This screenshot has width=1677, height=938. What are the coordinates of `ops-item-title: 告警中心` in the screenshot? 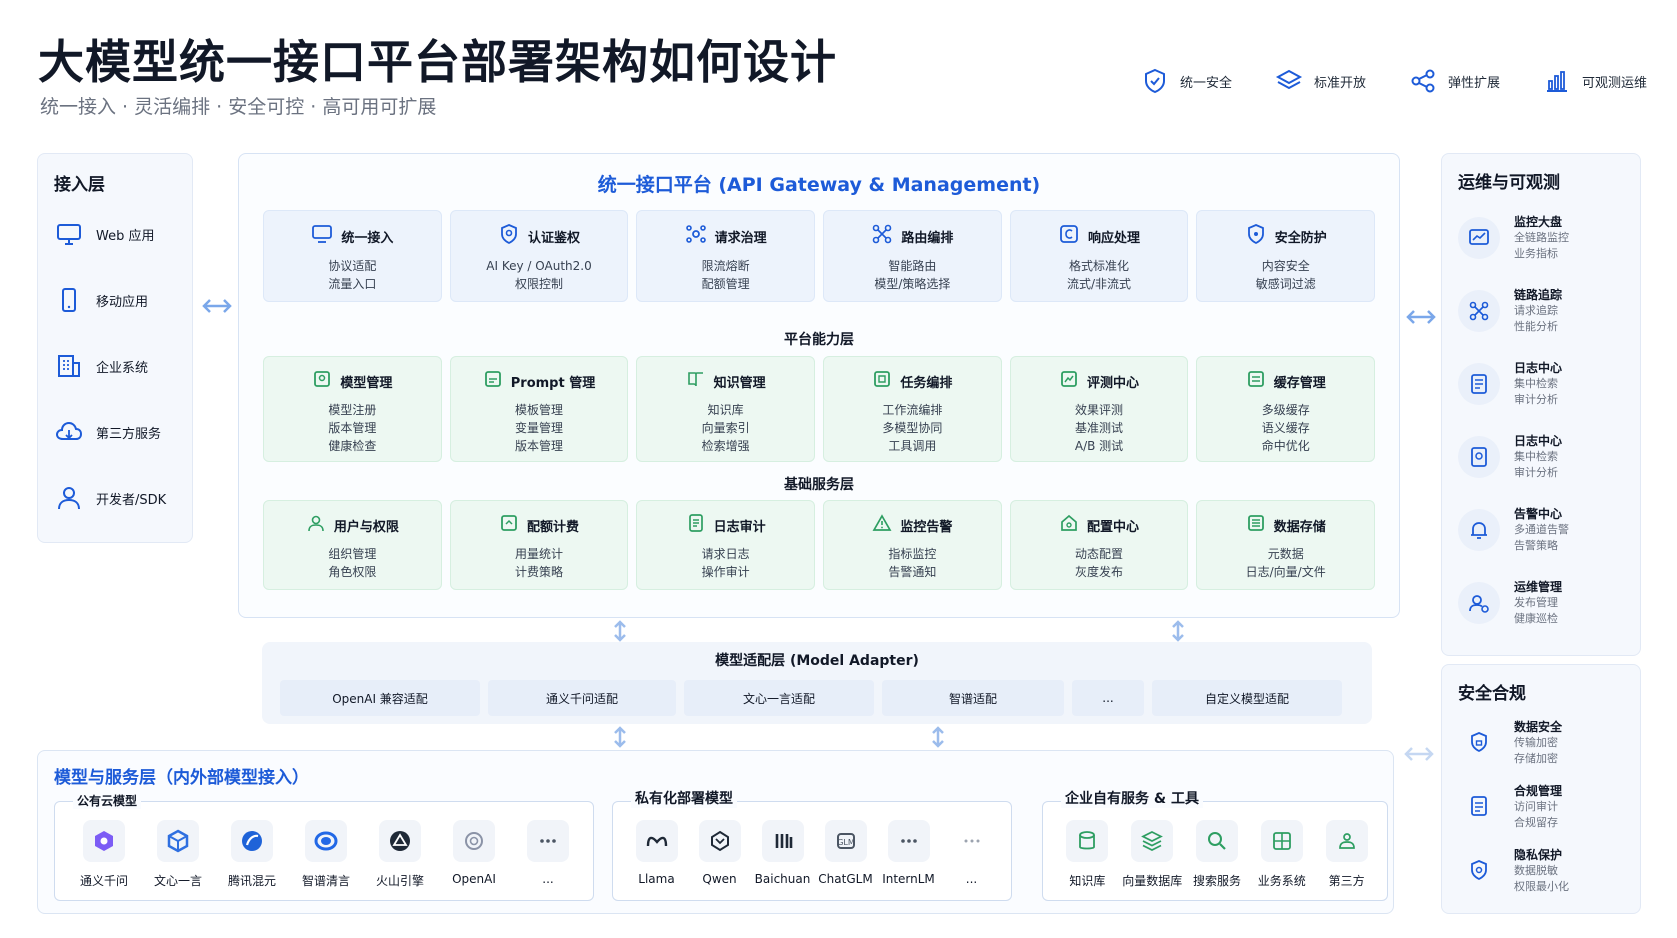 It's located at (1538, 514).